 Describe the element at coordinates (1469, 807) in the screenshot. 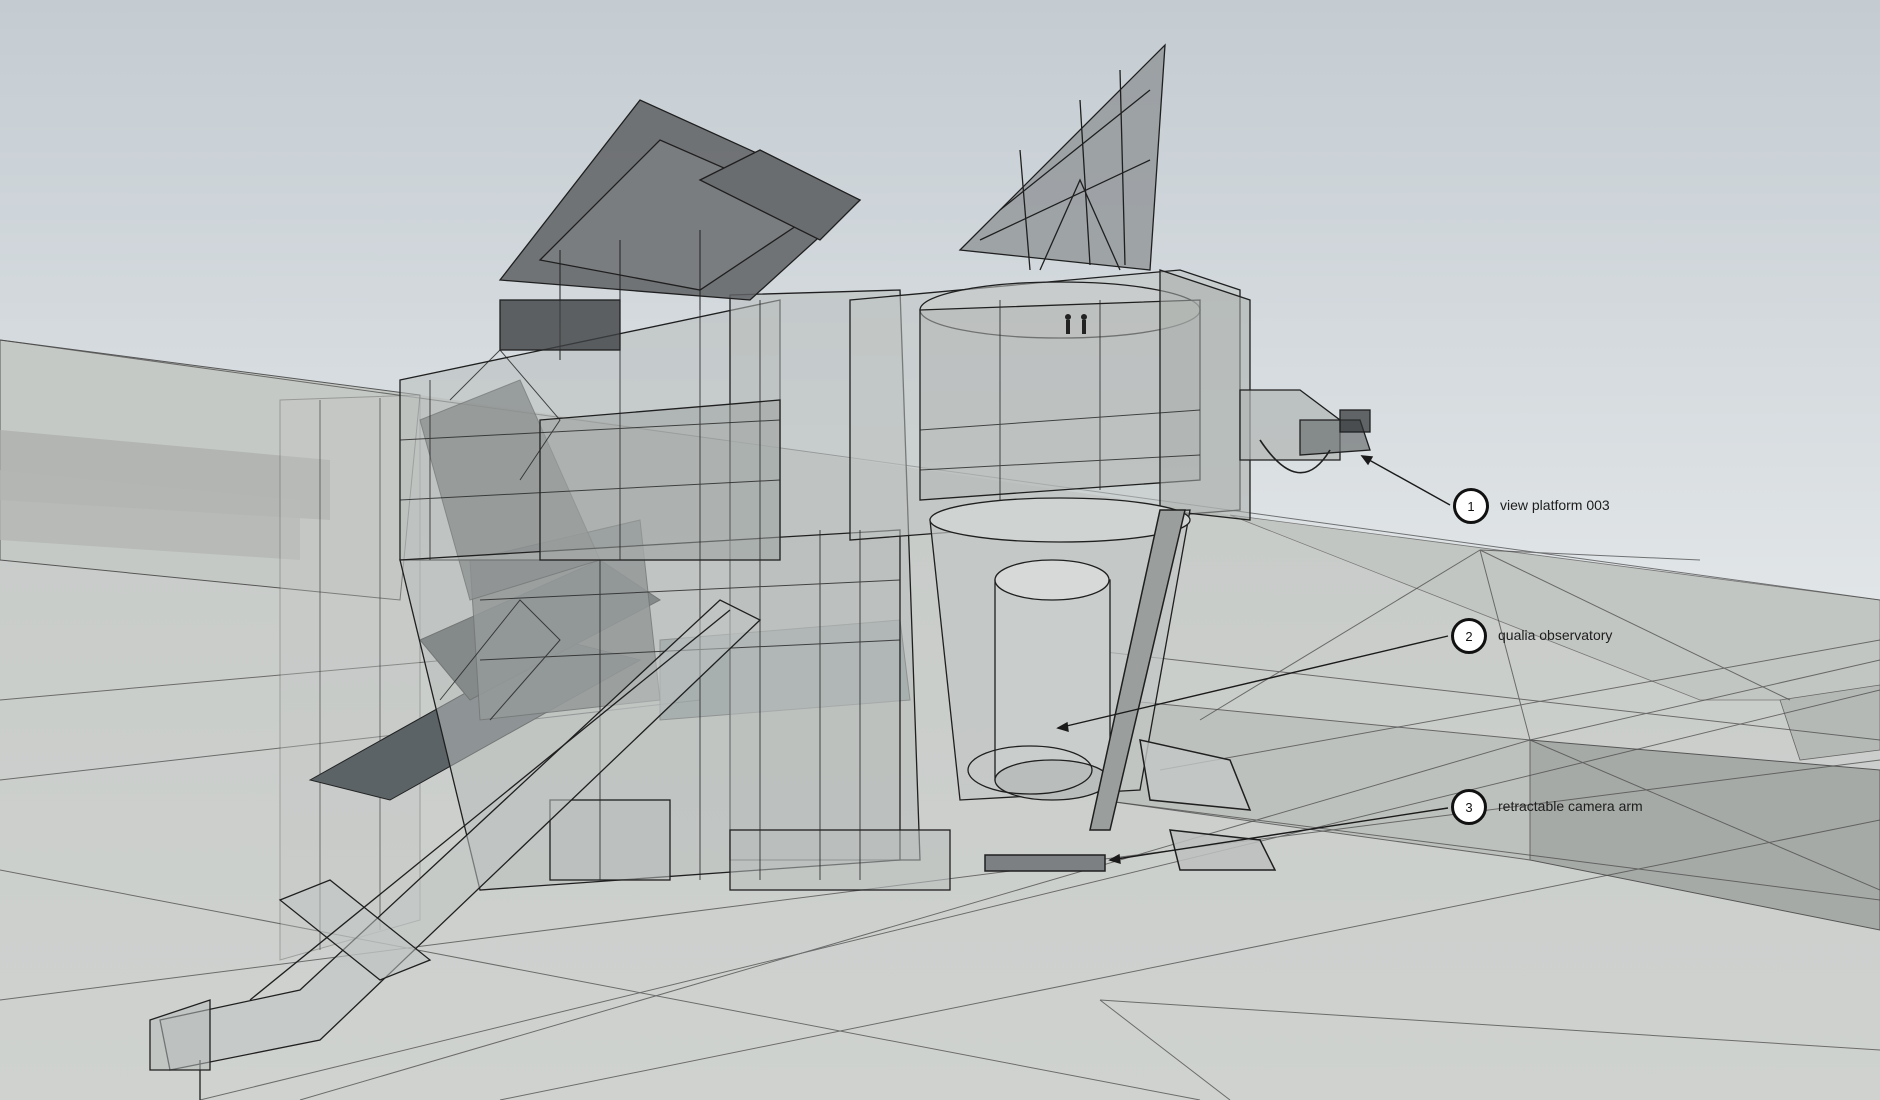

I see `callout-3-badge: 3` at that location.